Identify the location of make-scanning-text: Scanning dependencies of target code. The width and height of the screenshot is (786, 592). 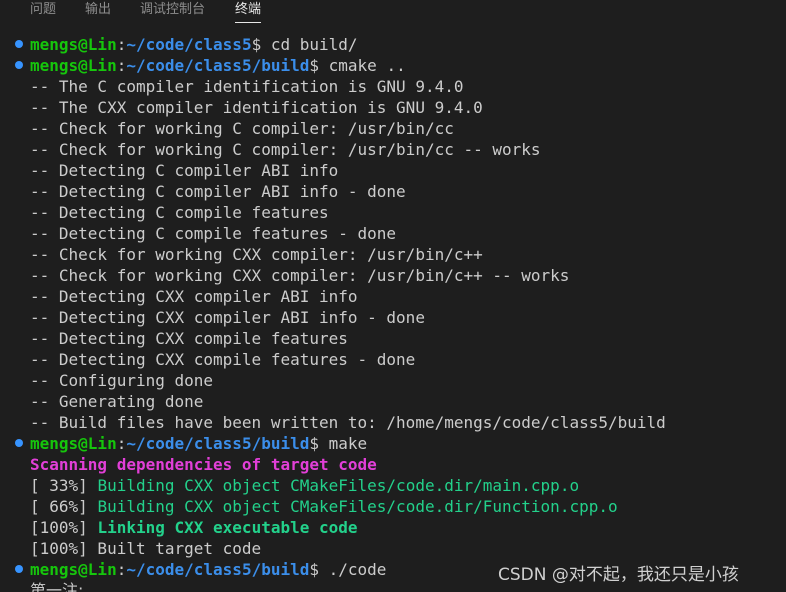
(203, 464).